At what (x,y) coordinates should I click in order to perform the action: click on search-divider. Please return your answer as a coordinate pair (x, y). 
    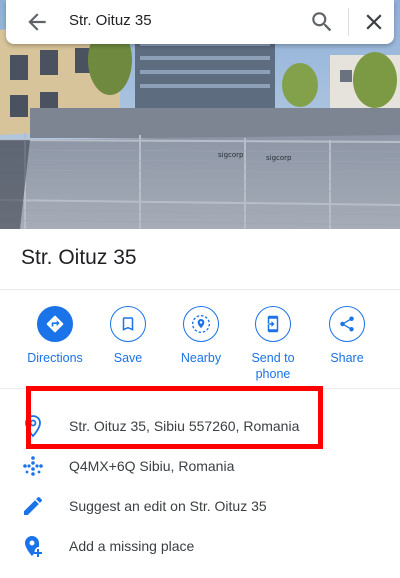
    Looking at the image, I should click on (348, 22).